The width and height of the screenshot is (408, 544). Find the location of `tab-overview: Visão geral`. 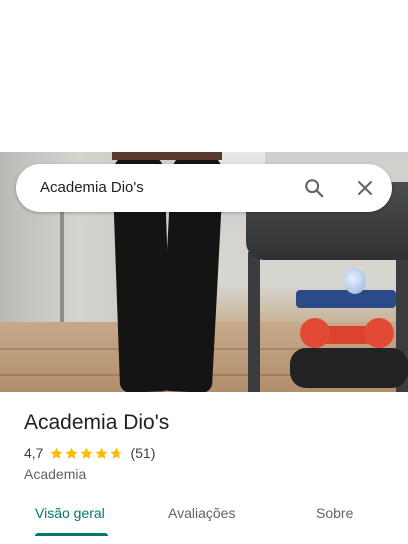

tab-overview: Visão geral is located at coordinates (70, 513).